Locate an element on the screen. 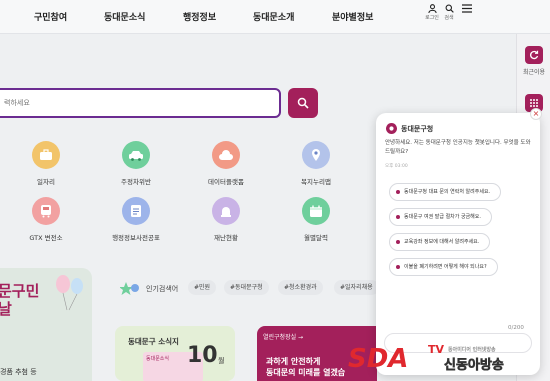 The height and width of the screenshot is (381, 550). search-input is located at coordinates (139, 103).